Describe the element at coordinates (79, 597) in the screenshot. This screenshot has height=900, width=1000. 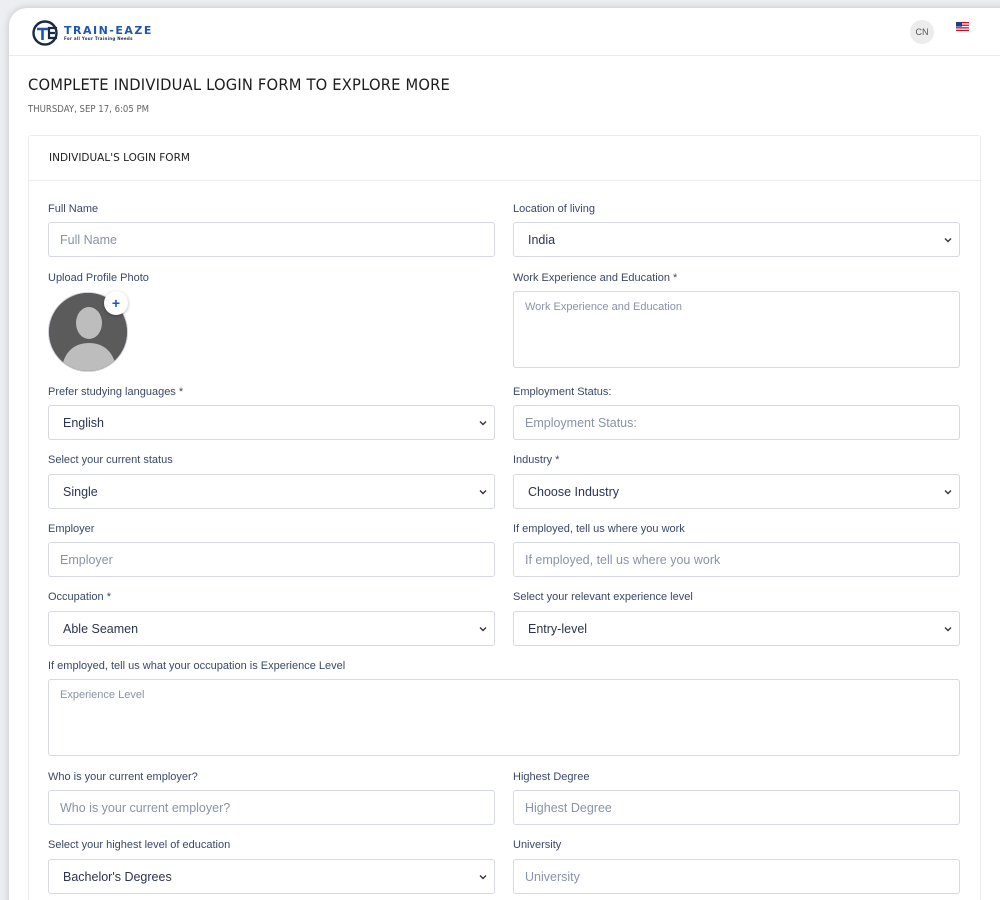
I see `occupation-label: Occupation *` at that location.